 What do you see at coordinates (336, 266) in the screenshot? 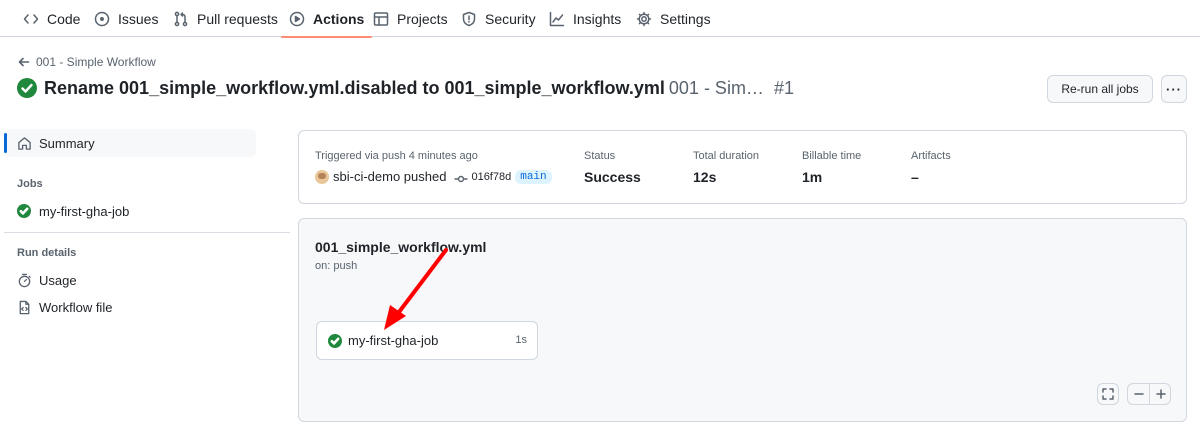
I see `workflow-trigger: on: push` at bounding box center [336, 266].